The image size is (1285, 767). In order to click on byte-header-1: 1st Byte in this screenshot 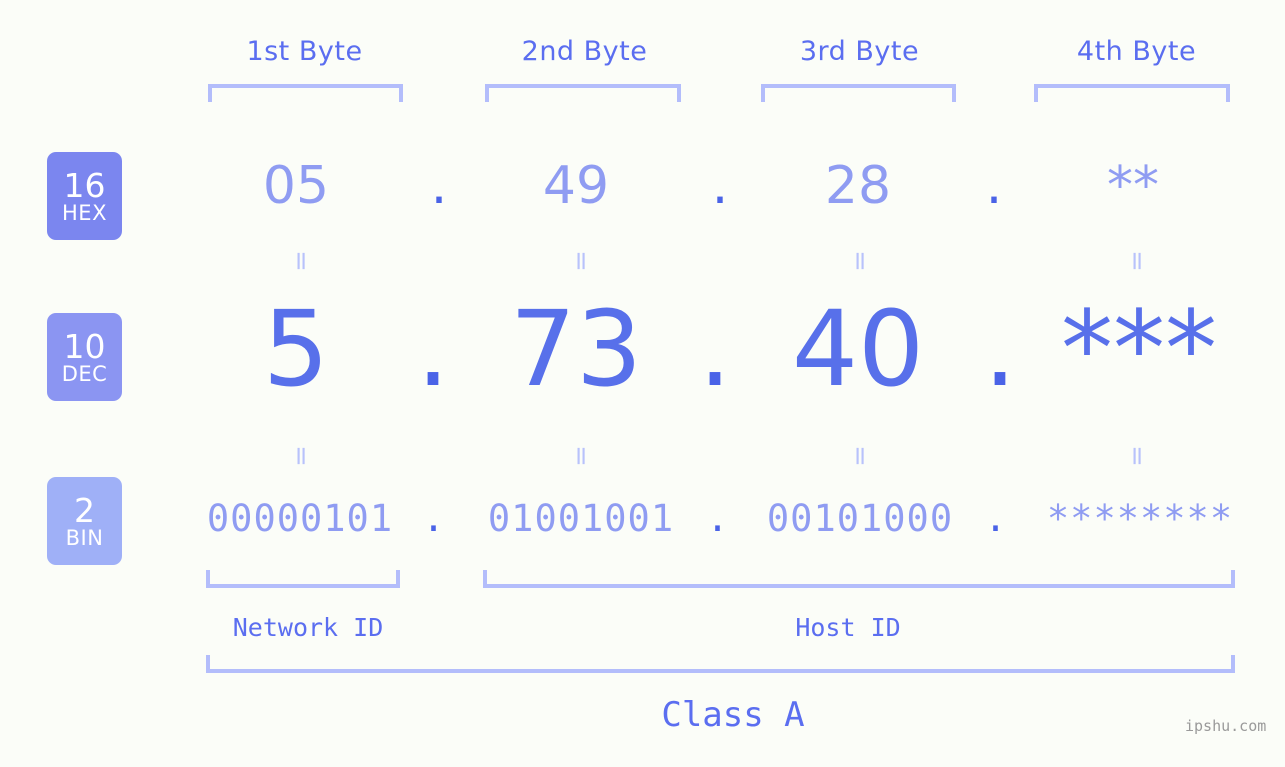, I will do `click(304, 51)`.